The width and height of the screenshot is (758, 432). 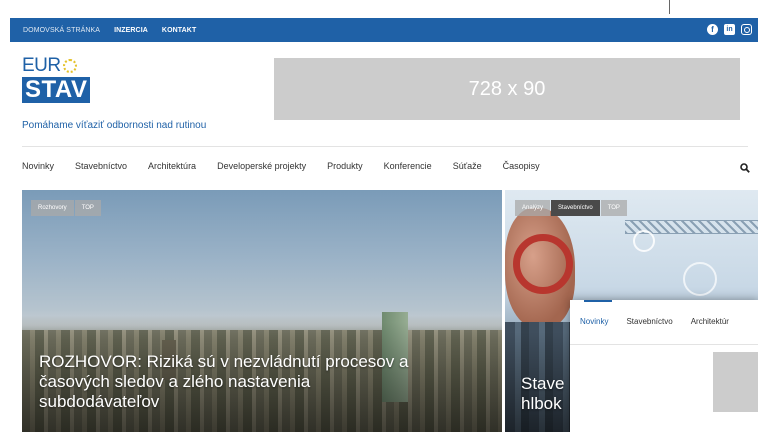 What do you see at coordinates (664, 344) in the screenshot?
I see `popup-divider` at bounding box center [664, 344].